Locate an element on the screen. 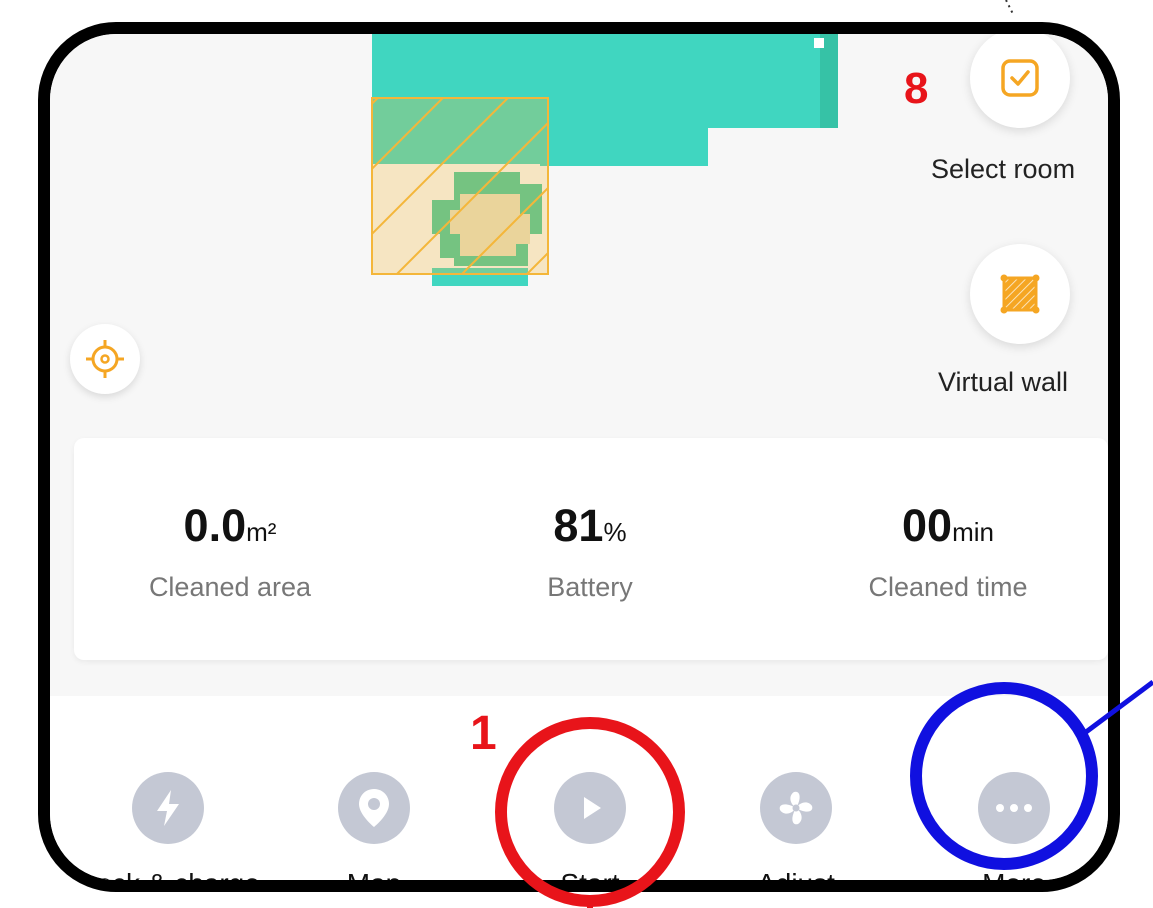  corner-dotted-mark is located at coordinates (1010, 8).